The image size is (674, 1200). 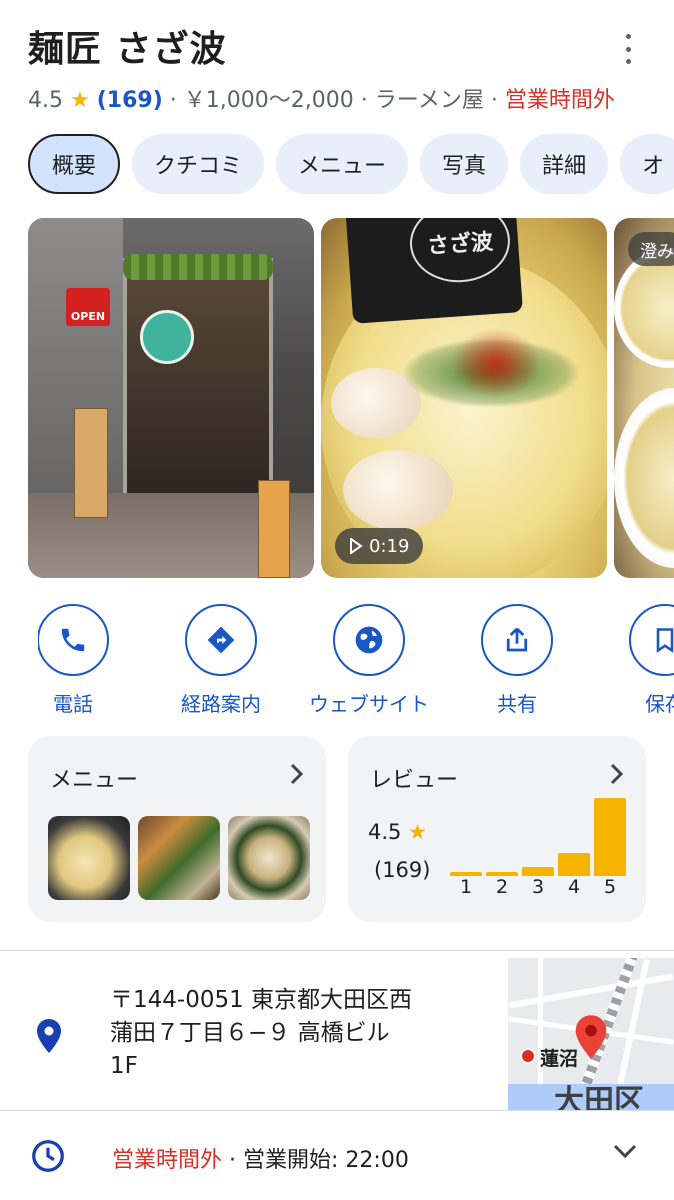 What do you see at coordinates (517, 640) in the screenshot?
I see `share-icon` at bounding box center [517, 640].